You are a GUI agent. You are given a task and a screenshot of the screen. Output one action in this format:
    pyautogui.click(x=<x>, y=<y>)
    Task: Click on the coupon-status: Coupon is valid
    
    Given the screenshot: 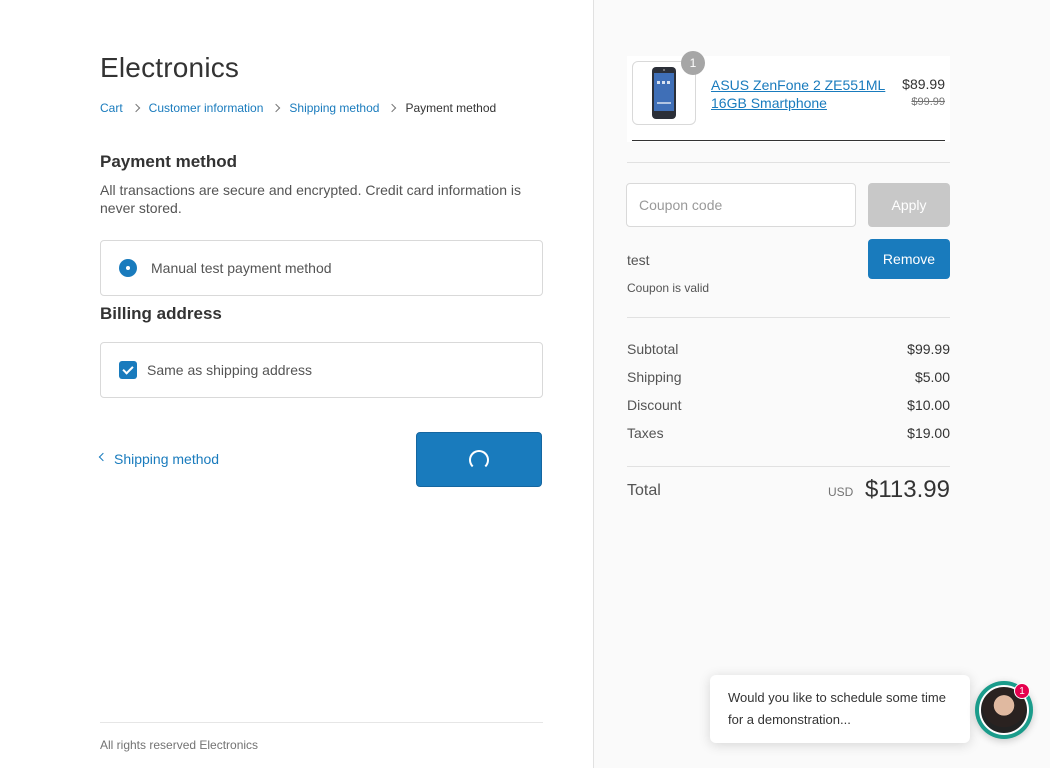 What is the action you would take?
    pyautogui.click(x=668, y=288)
    